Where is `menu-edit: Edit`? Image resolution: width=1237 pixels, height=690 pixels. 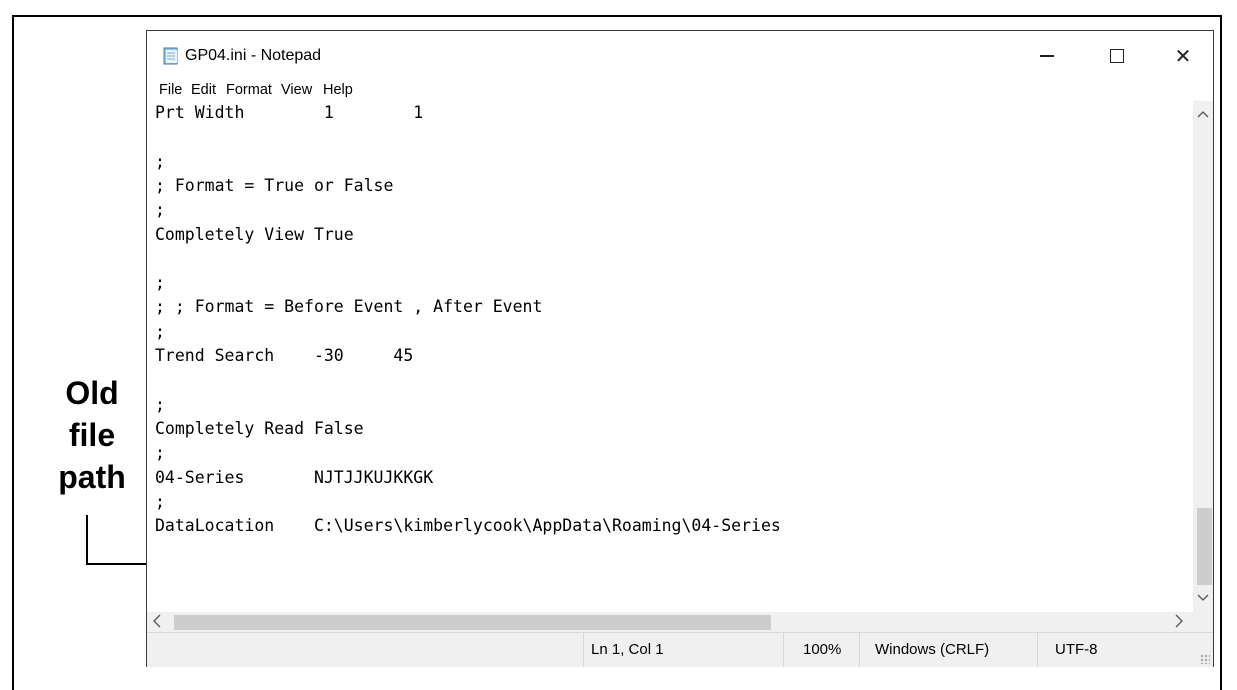
menu-edit: Edit is located at coordinates (203, 90).